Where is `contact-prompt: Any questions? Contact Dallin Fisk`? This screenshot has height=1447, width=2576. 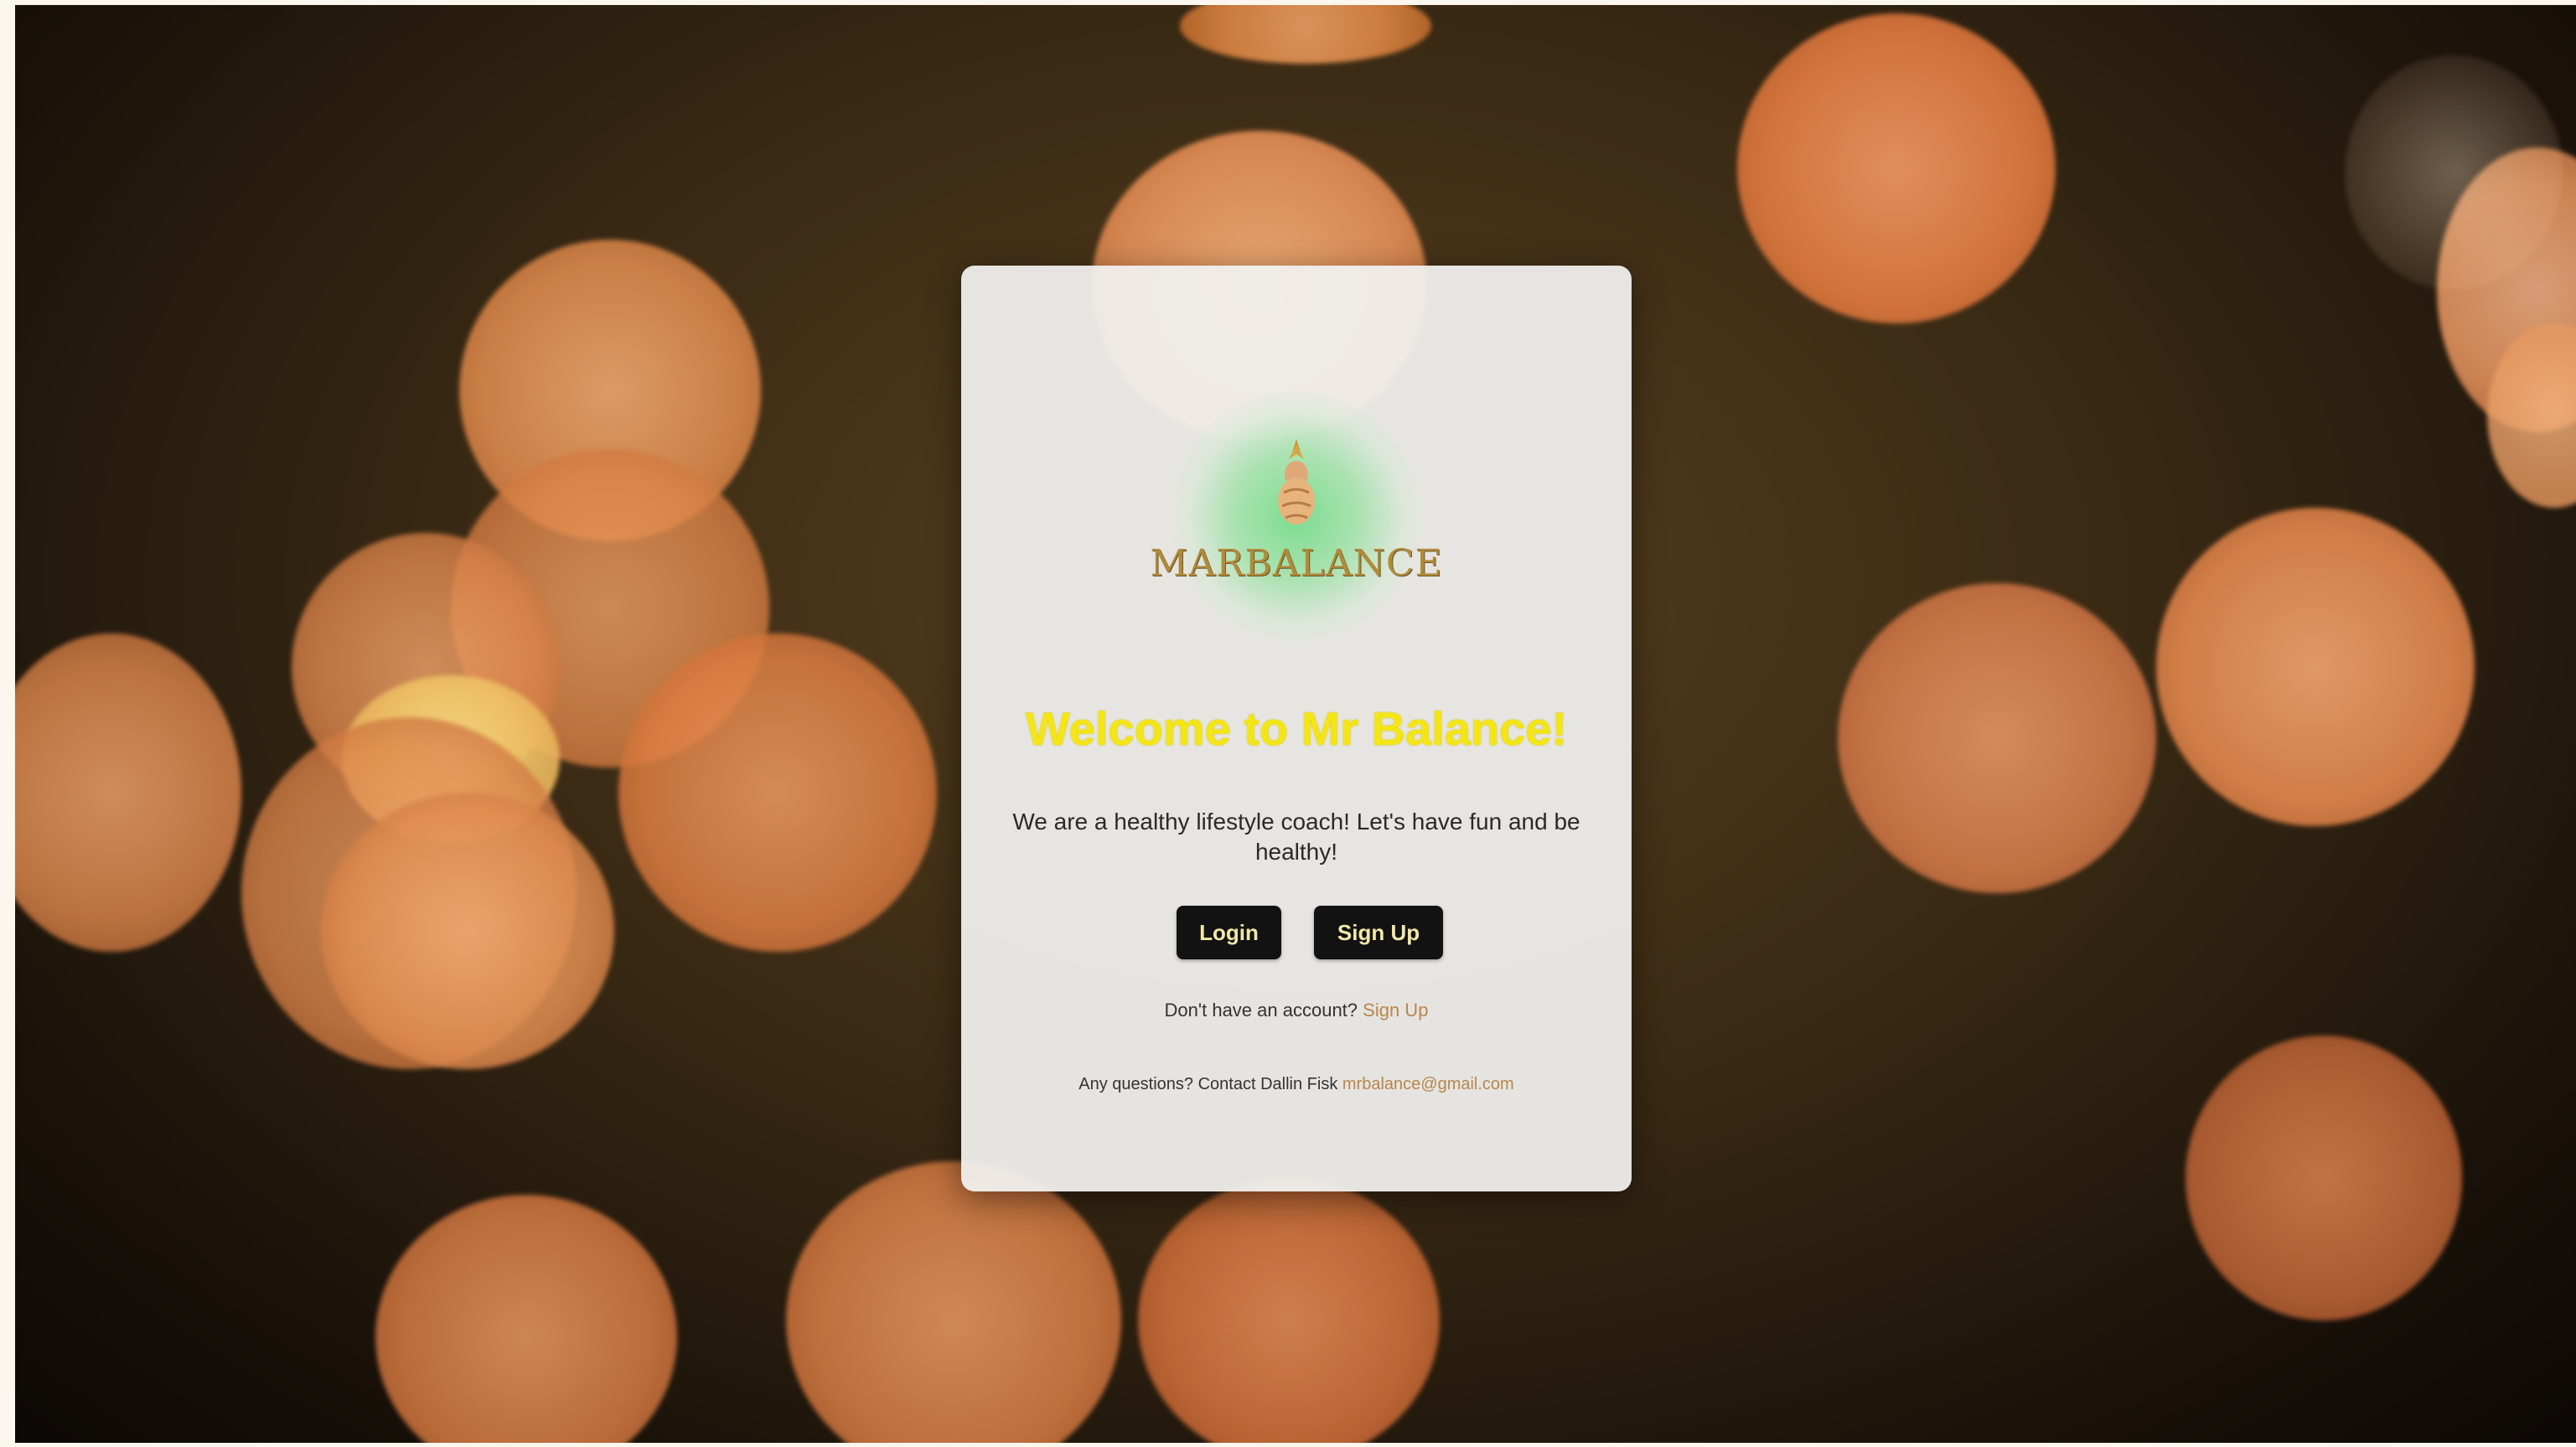 contact-prompt: Any questions? Contact Dallin Fisk is located at coordinates (1208, 1084).